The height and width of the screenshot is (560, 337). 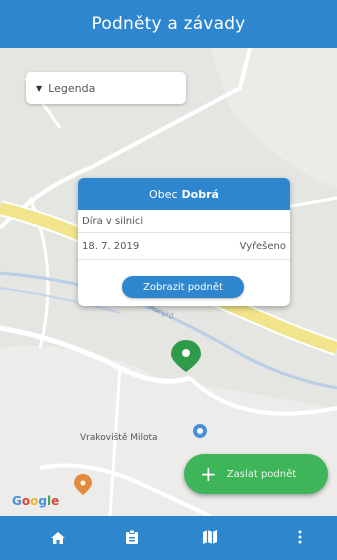 What do you see at coordinates (113, 221) in the screenshot?
I see `issue-name: Díra v silnici` at bounding box center [113, 221].